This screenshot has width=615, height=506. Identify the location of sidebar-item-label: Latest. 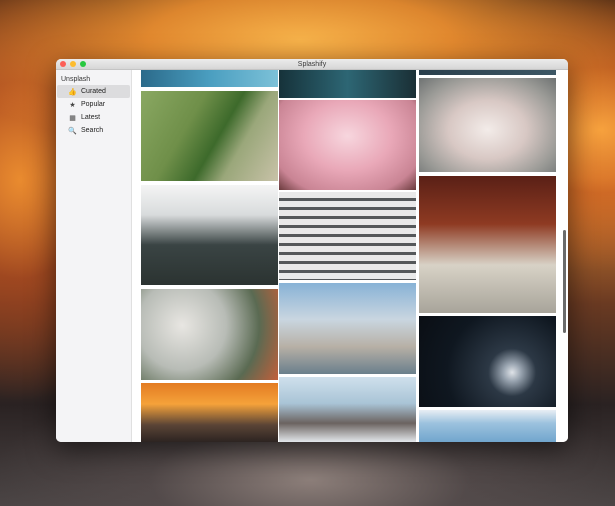
(91, 117).